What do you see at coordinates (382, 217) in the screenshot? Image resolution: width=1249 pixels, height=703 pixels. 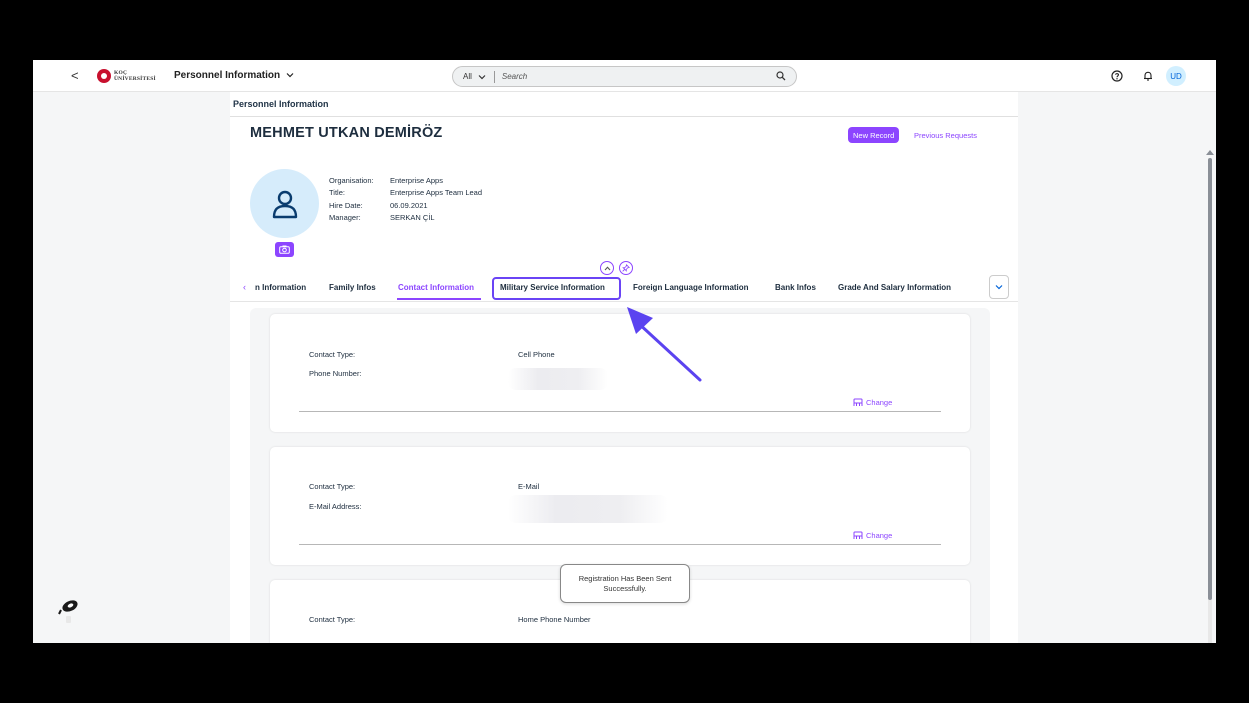 I see `info-row-manager: Manager: SERKAN ÇİL` at bounding box center [382, 217].